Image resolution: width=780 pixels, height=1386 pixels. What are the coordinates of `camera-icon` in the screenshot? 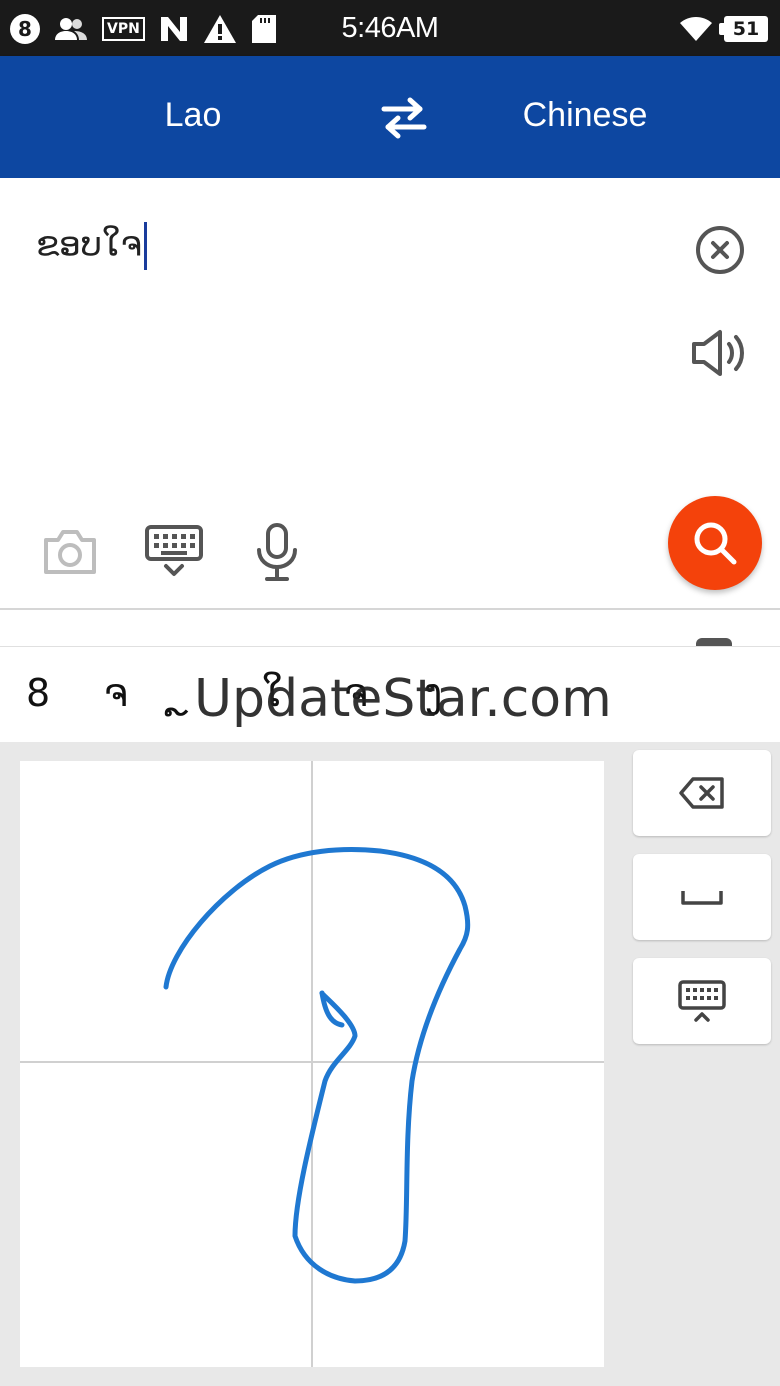 It's located at (70, 551).